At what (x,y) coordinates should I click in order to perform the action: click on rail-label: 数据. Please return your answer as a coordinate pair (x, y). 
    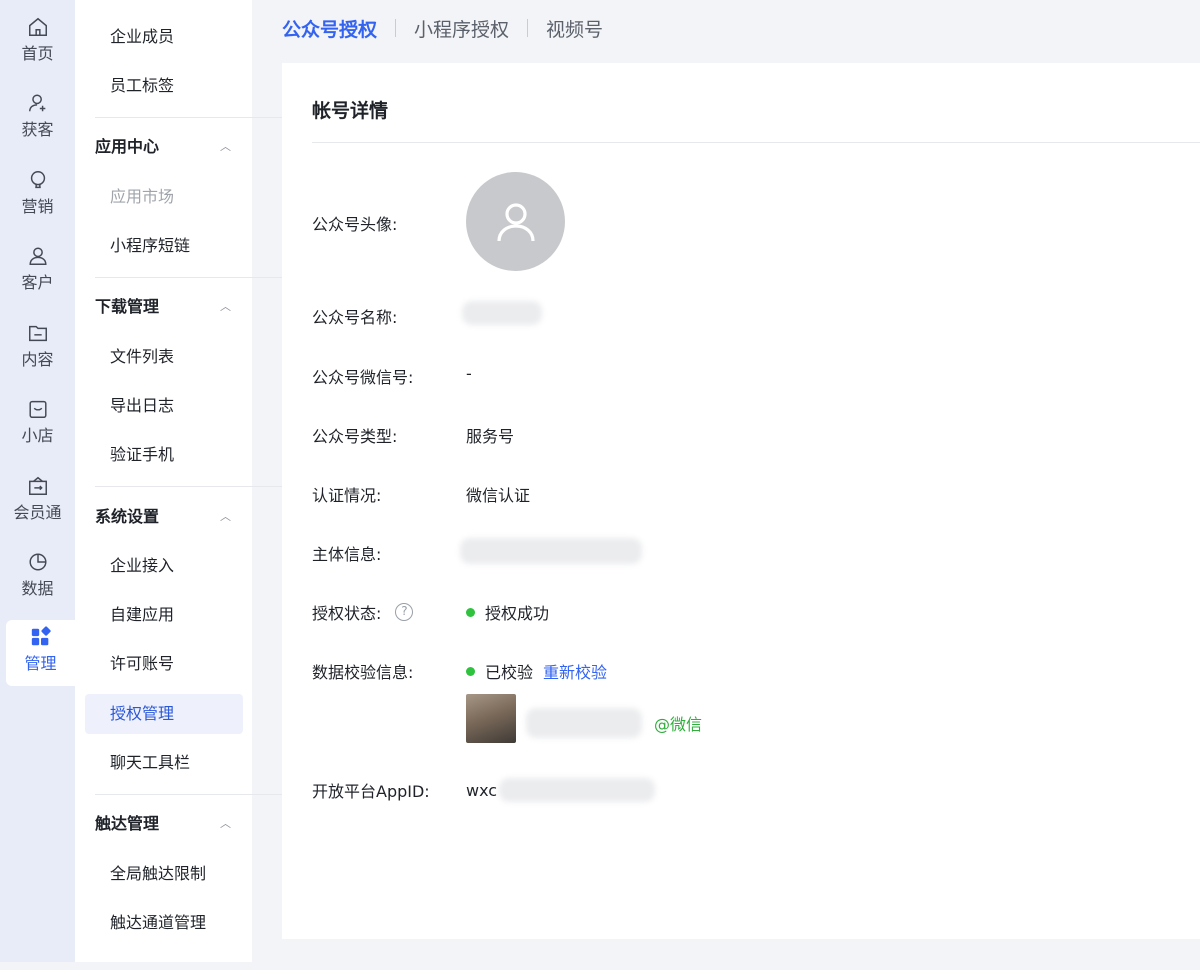
    Looking at the image, I should click on (37, 588).